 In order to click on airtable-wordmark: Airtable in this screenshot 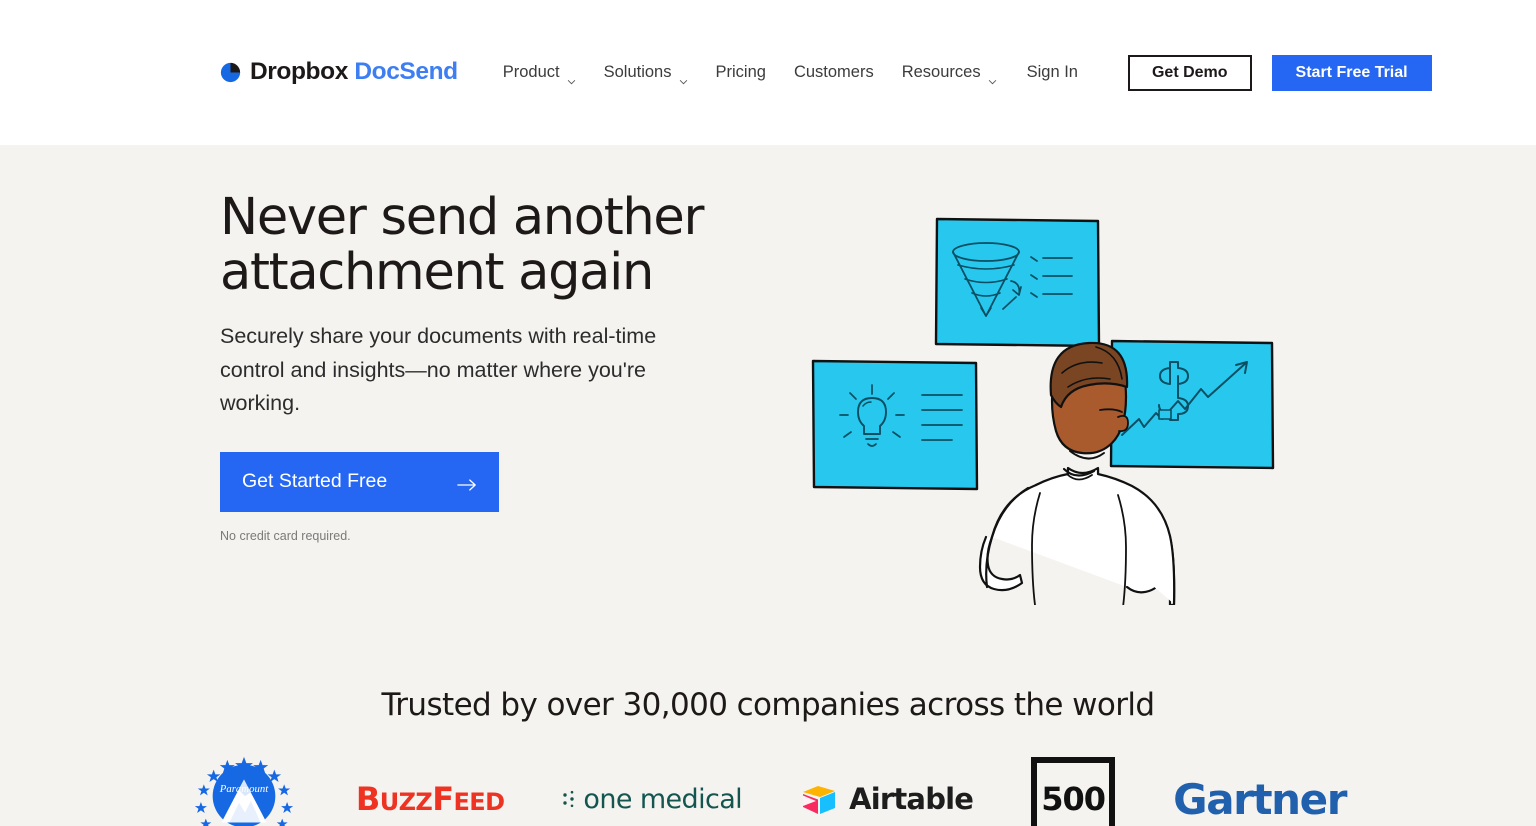, I will do `click(887, 799)`.